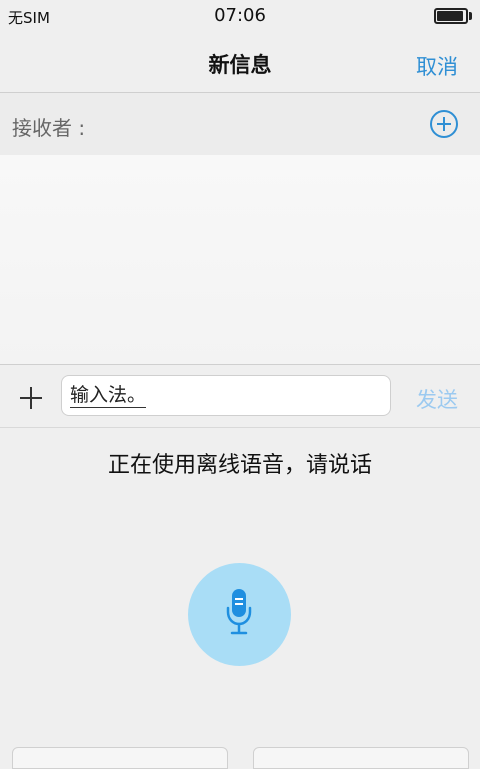  I want to click on recipient-row: 接收者 :, so click(240, 124).